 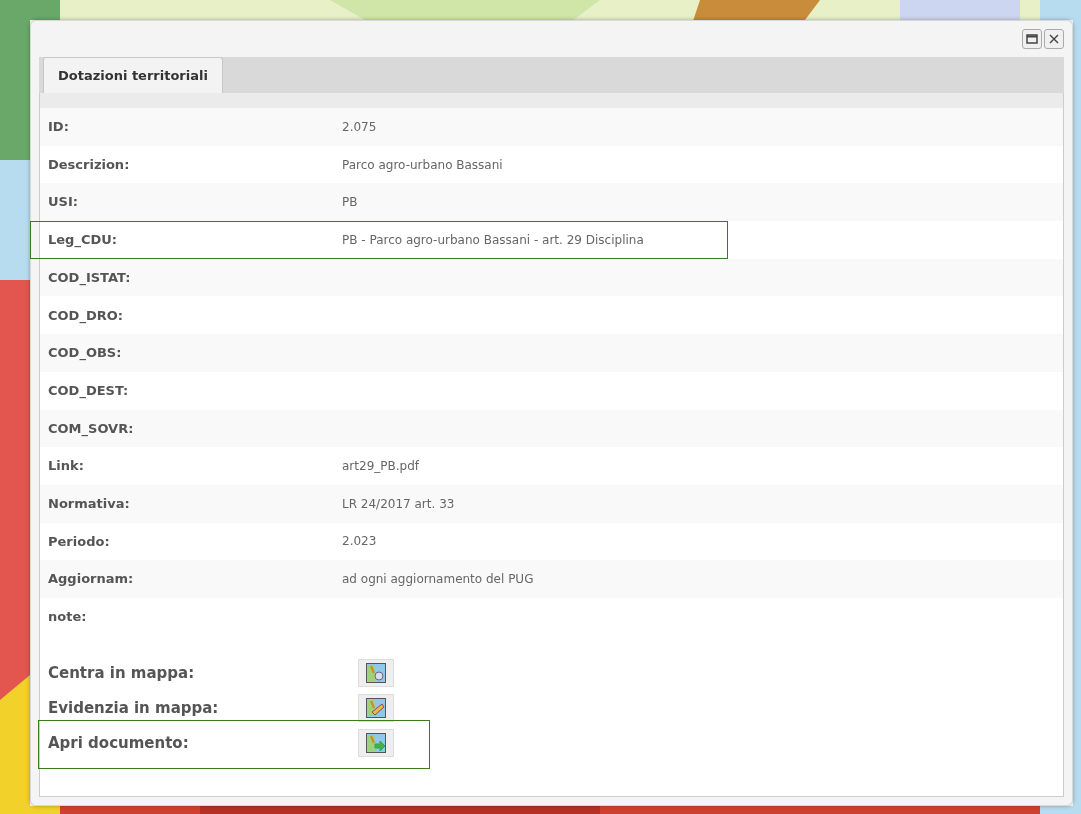 What do you see at coordinates (83, 240) in the screenshot?
I see `field-label: Leg_CDU:` at bounding box center [83, 240].